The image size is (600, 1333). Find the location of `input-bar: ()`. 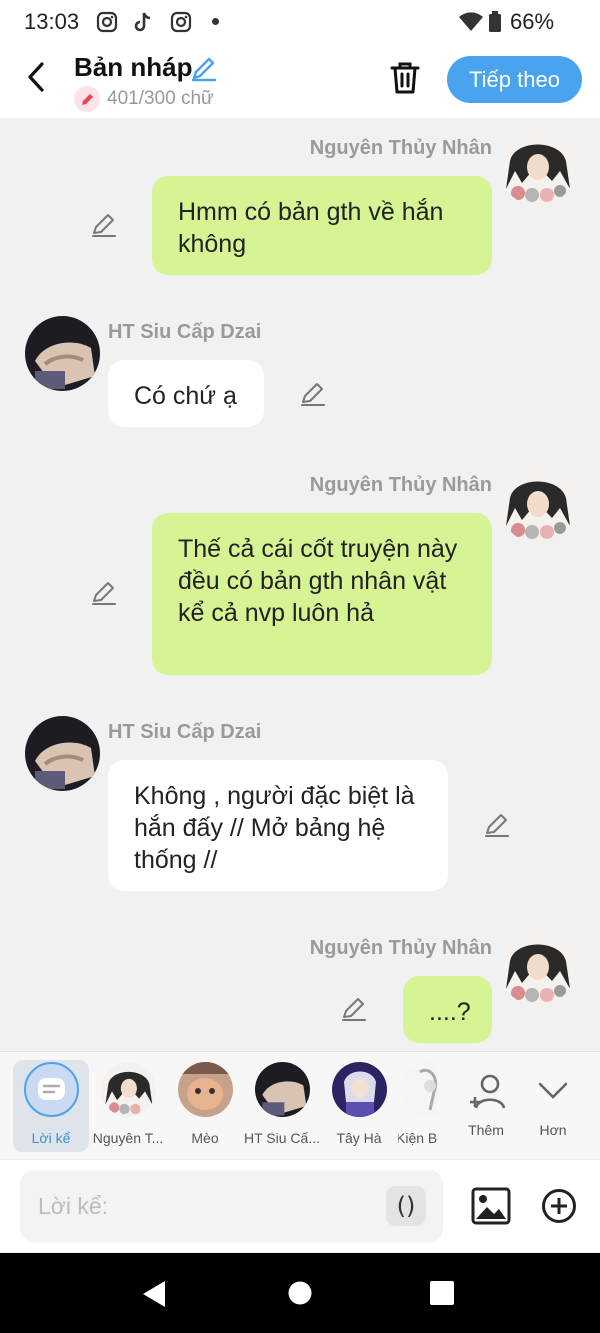

input-bar: () is located at coordinates (300, 1206).